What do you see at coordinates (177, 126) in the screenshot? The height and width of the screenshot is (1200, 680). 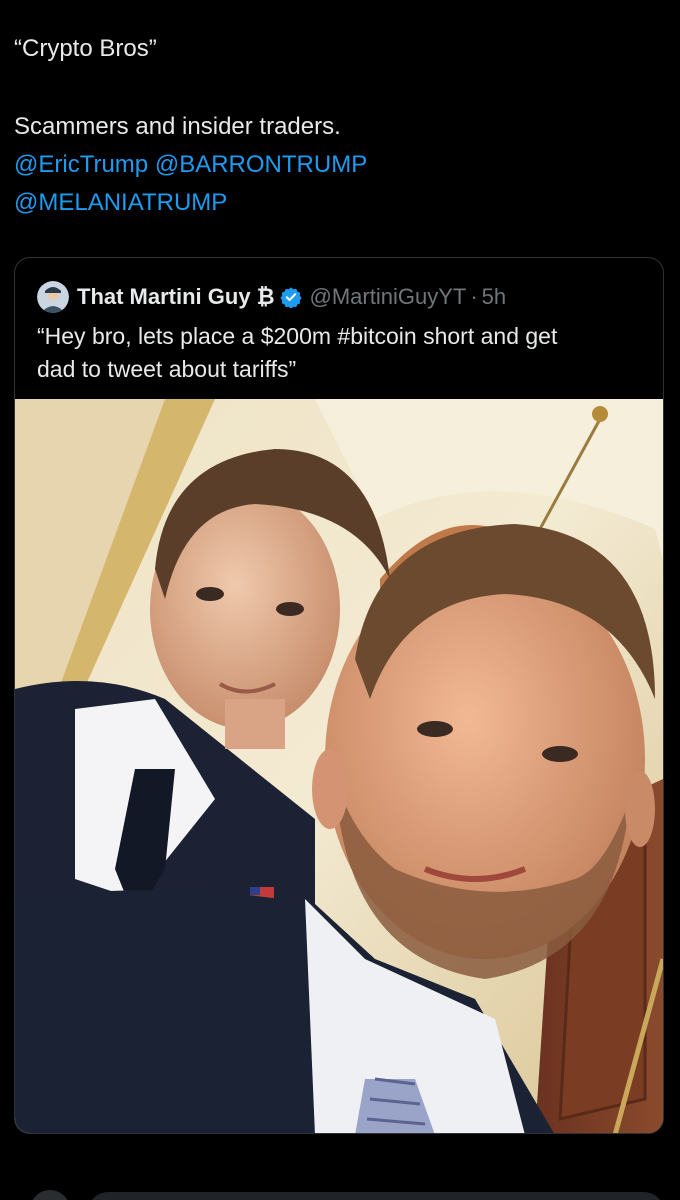 I see `tweet-text-line: Scammers and insider traders.` at bounding box center [177, 126].